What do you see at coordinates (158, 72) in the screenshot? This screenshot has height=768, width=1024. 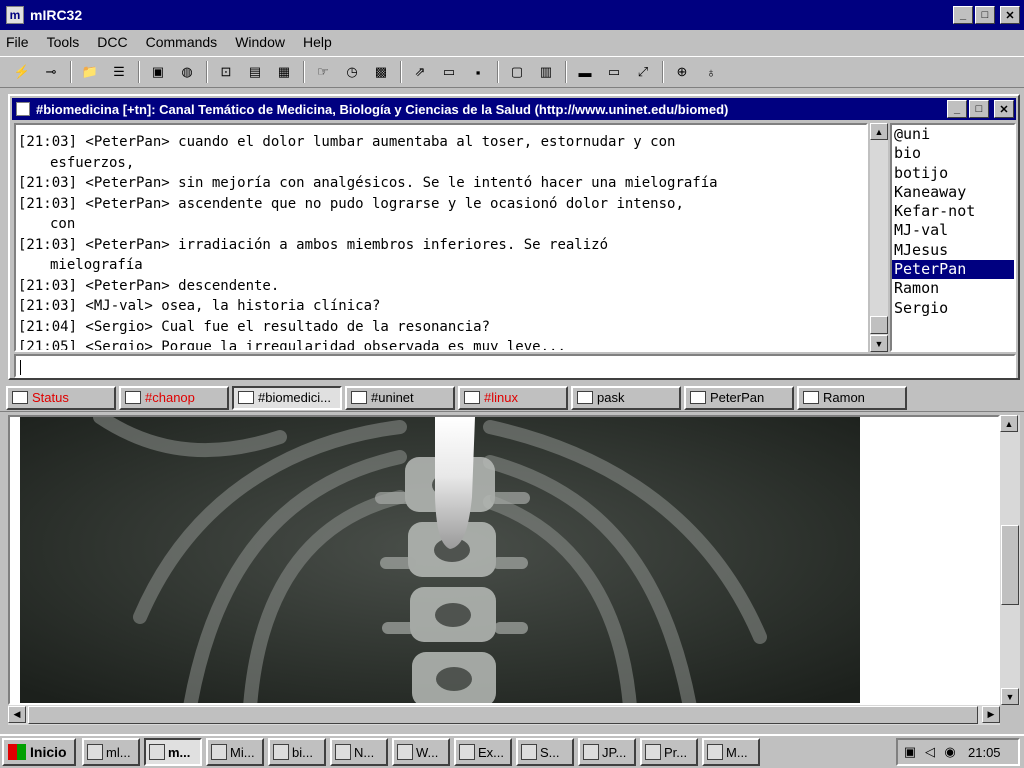 I see `channels-list-icon: ▣` at bounding box center [158, 72].